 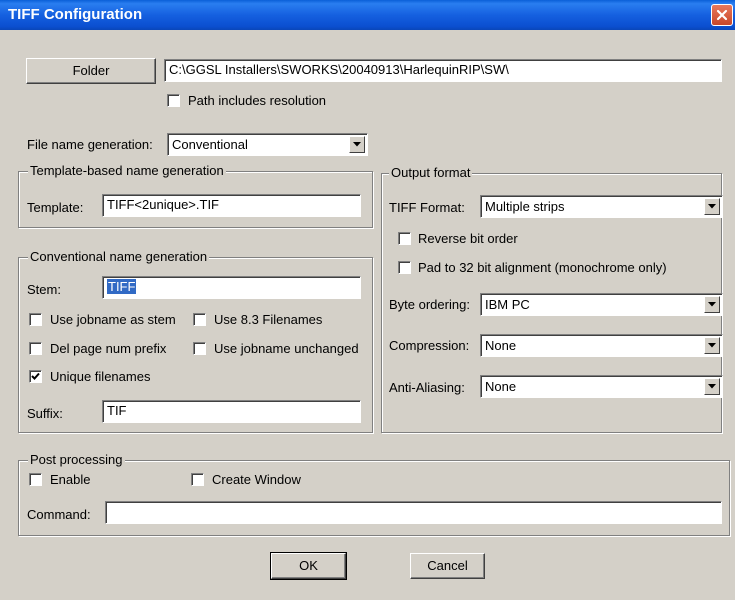 What do you see at coordinates (231, 287) in the screenshot?
I see `stem-field: TIFF` at bounding box center [231, 287].